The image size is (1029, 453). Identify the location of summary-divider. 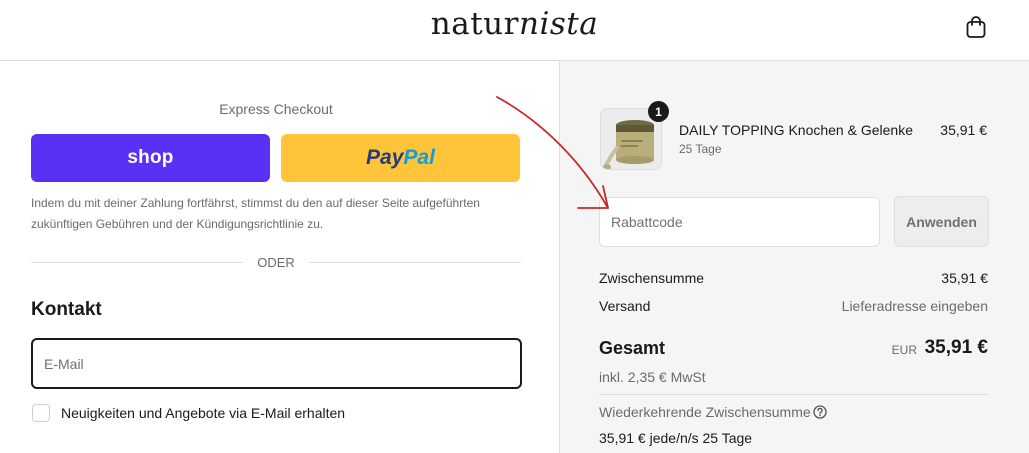
(794, 394).